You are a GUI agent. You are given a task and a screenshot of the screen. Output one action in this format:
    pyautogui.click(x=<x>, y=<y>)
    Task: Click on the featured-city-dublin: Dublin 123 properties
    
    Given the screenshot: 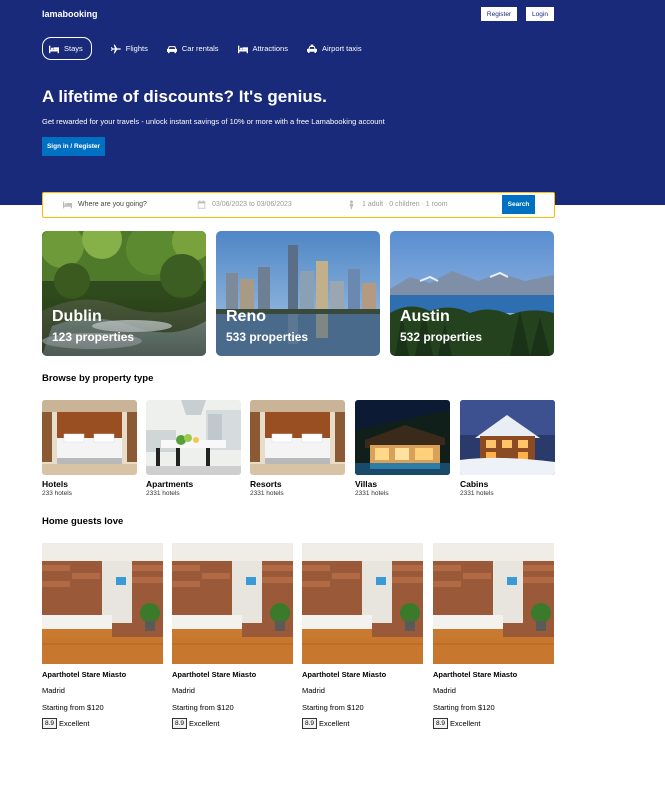 What is the action you would take?
    pyautogui.click(x=124, y=293)
    